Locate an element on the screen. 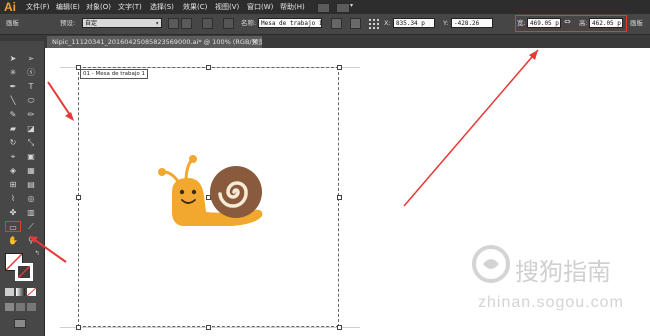 This screenshot has width=650, height=336. watermark-logo-icon is located at coordinates (491, 265).